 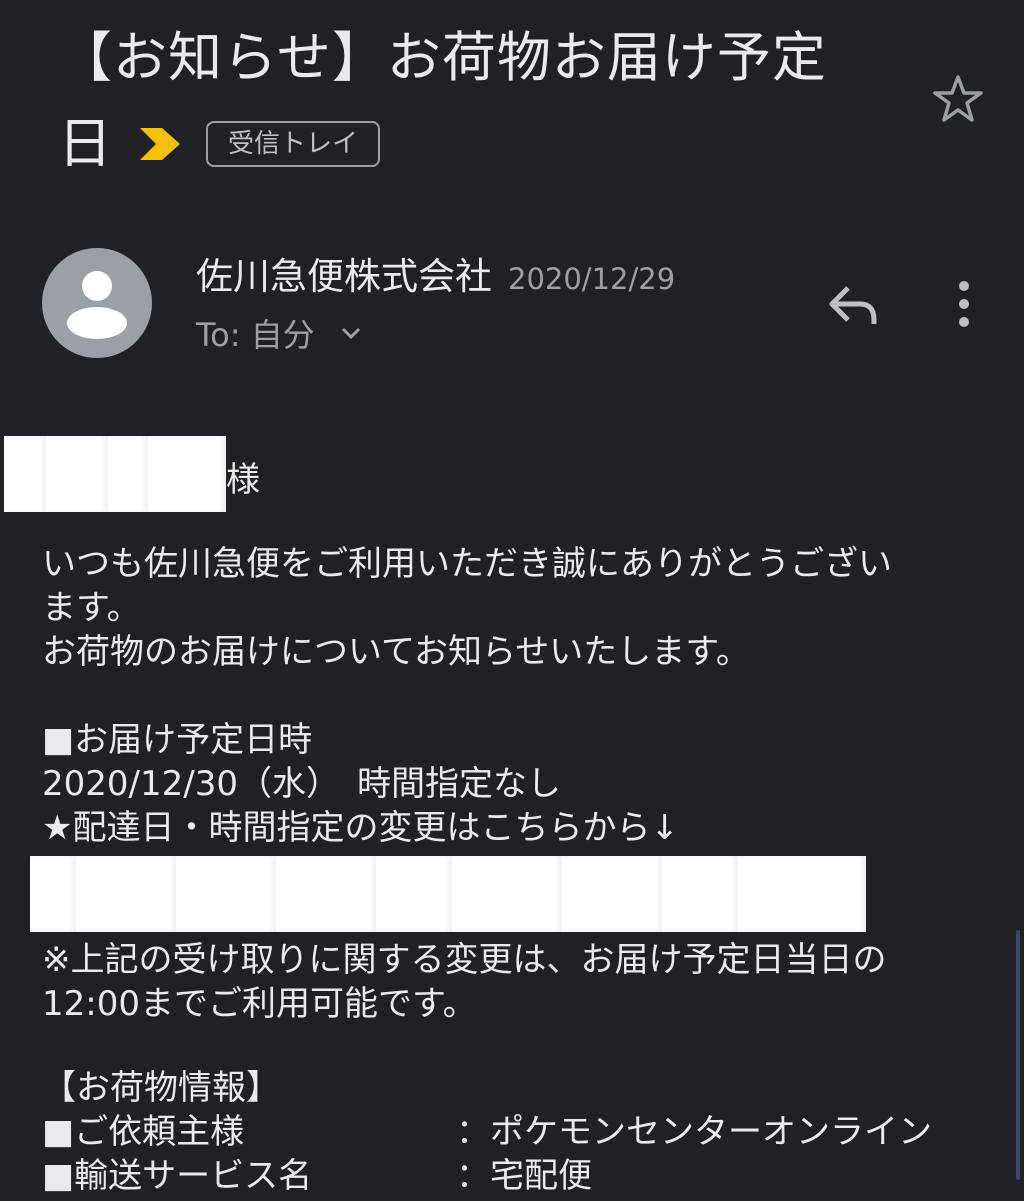 I want to click on info-row-service: ■輸送サービス名 ：宅配便, so click(x=317, y=1176).